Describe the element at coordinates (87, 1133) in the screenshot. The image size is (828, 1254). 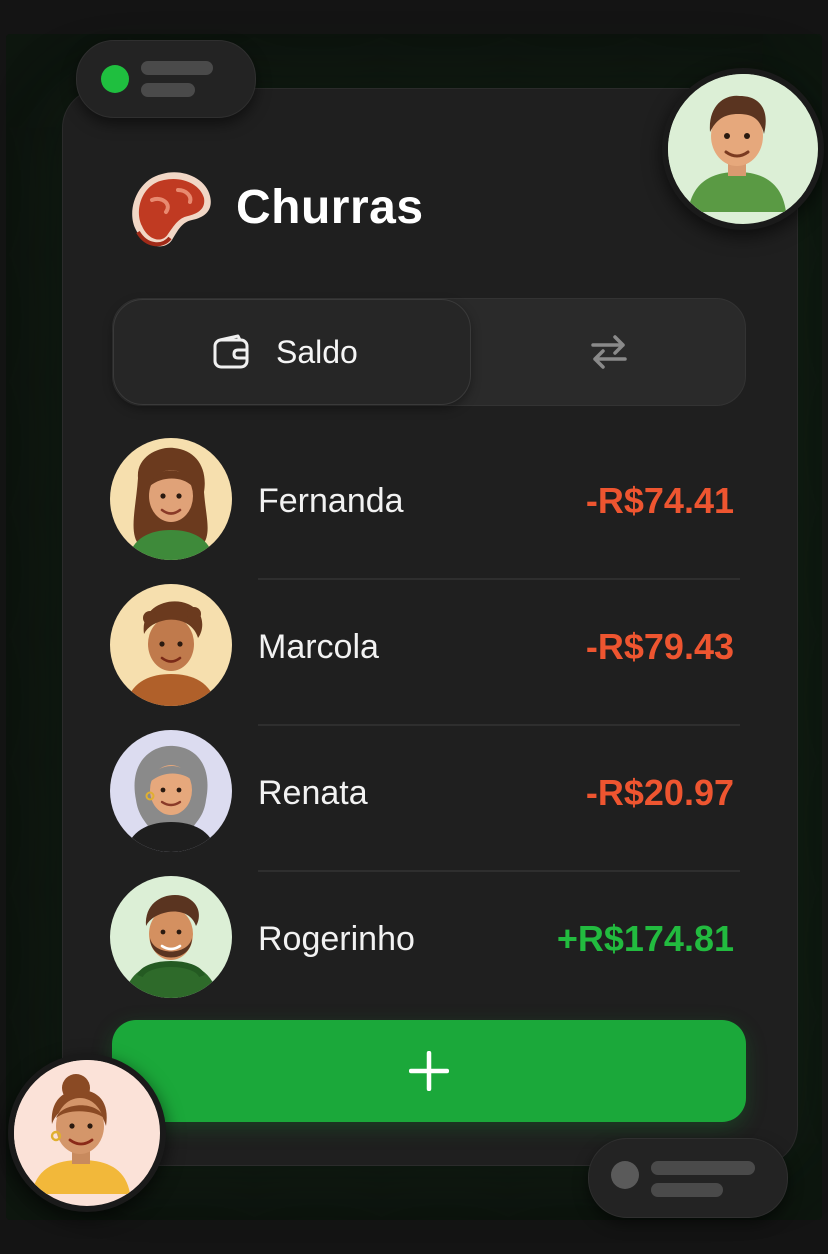
I see `floating-avatar-woman` at that location.